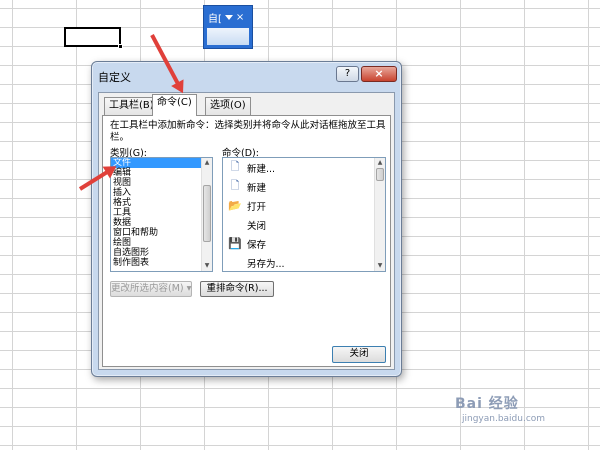  I want to click on category-item: 自选图形, so click(161, 253).